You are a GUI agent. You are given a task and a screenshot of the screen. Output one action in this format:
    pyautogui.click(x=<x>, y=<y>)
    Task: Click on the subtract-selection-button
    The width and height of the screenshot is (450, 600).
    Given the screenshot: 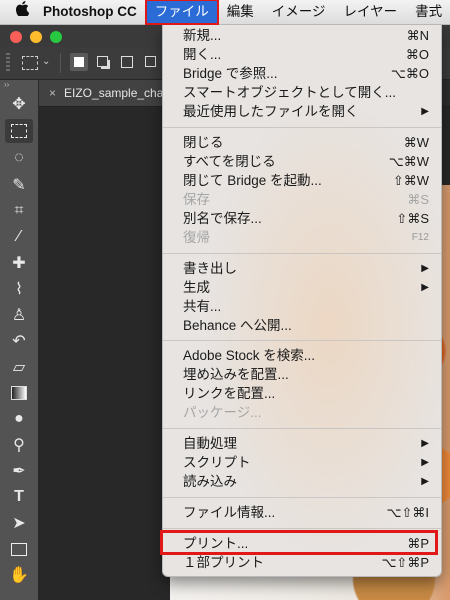 What is the action you would take?
    pyautogui.click(x=127, y=62)
    